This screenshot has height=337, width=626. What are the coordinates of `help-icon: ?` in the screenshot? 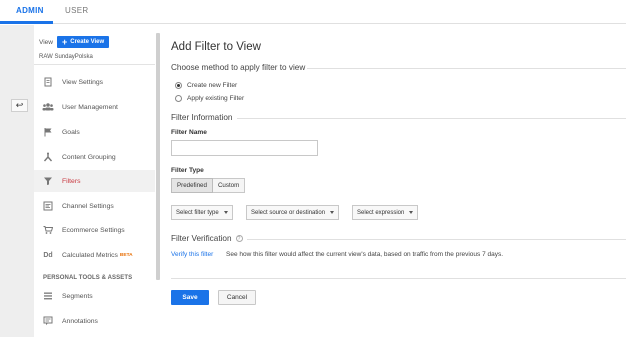 It's located at (239, 239).